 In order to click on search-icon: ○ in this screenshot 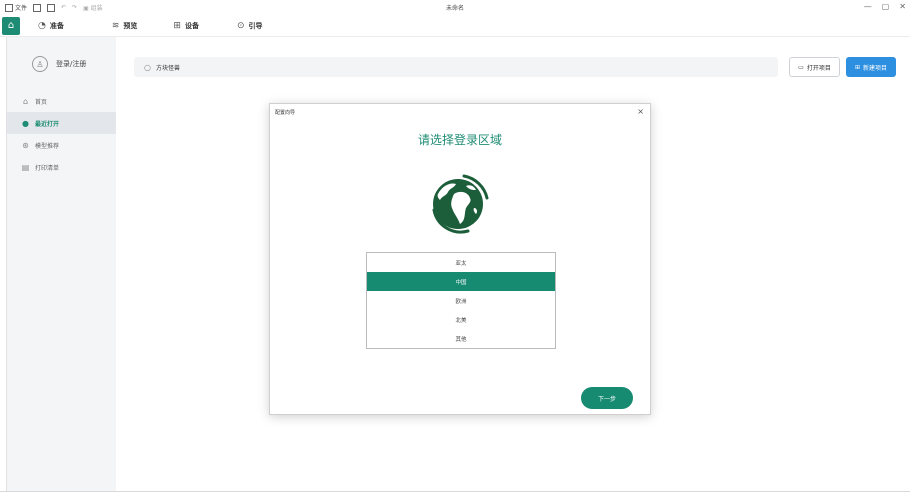, I will do `click(147, 67)`.